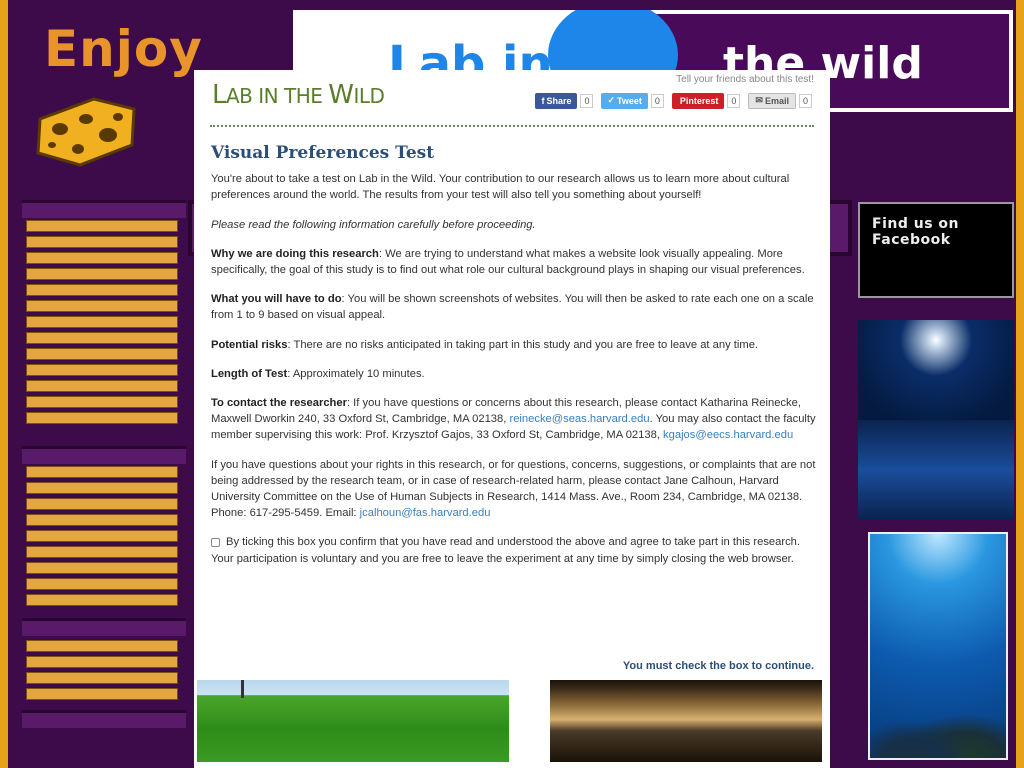 This screenshot has height=768, width=1024. I want to click on share-label: Email, so click(776, 100).